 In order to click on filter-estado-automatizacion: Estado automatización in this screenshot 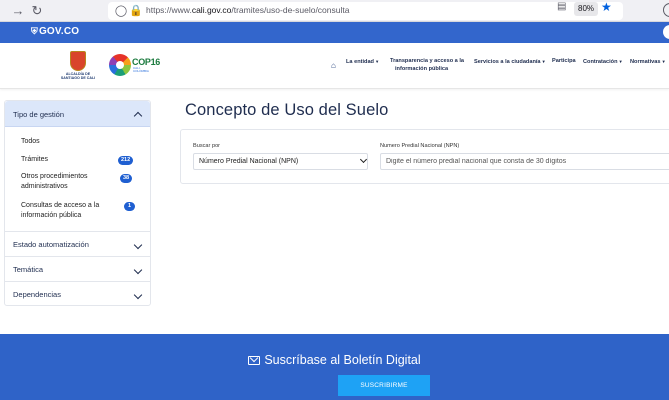, I will do `click(51, 244)`.